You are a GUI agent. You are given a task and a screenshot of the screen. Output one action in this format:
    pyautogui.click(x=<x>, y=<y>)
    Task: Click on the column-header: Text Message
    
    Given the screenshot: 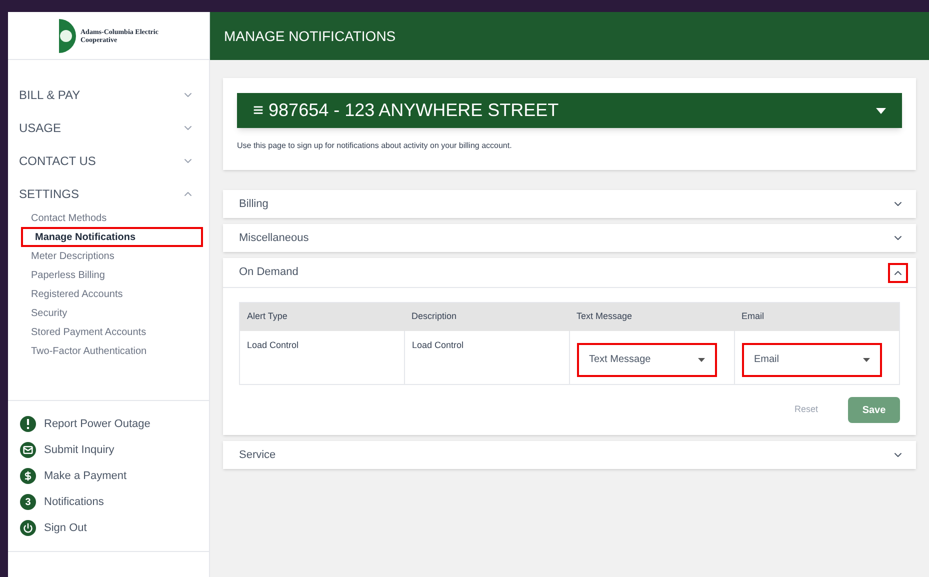 What is the action you would take?
    pyautogui.click(x=652, y=316)
    